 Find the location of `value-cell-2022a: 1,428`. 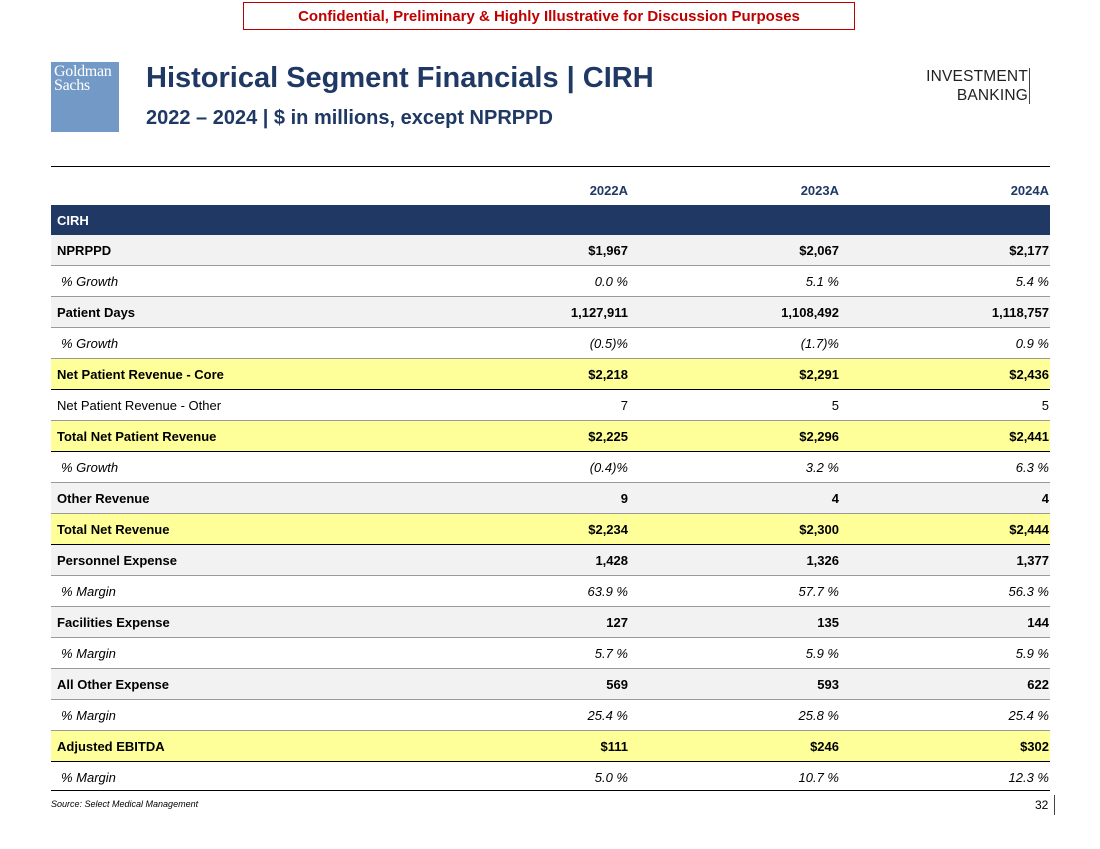

value-cell-2022a: 1,428 is located at coordinates (532, 560).